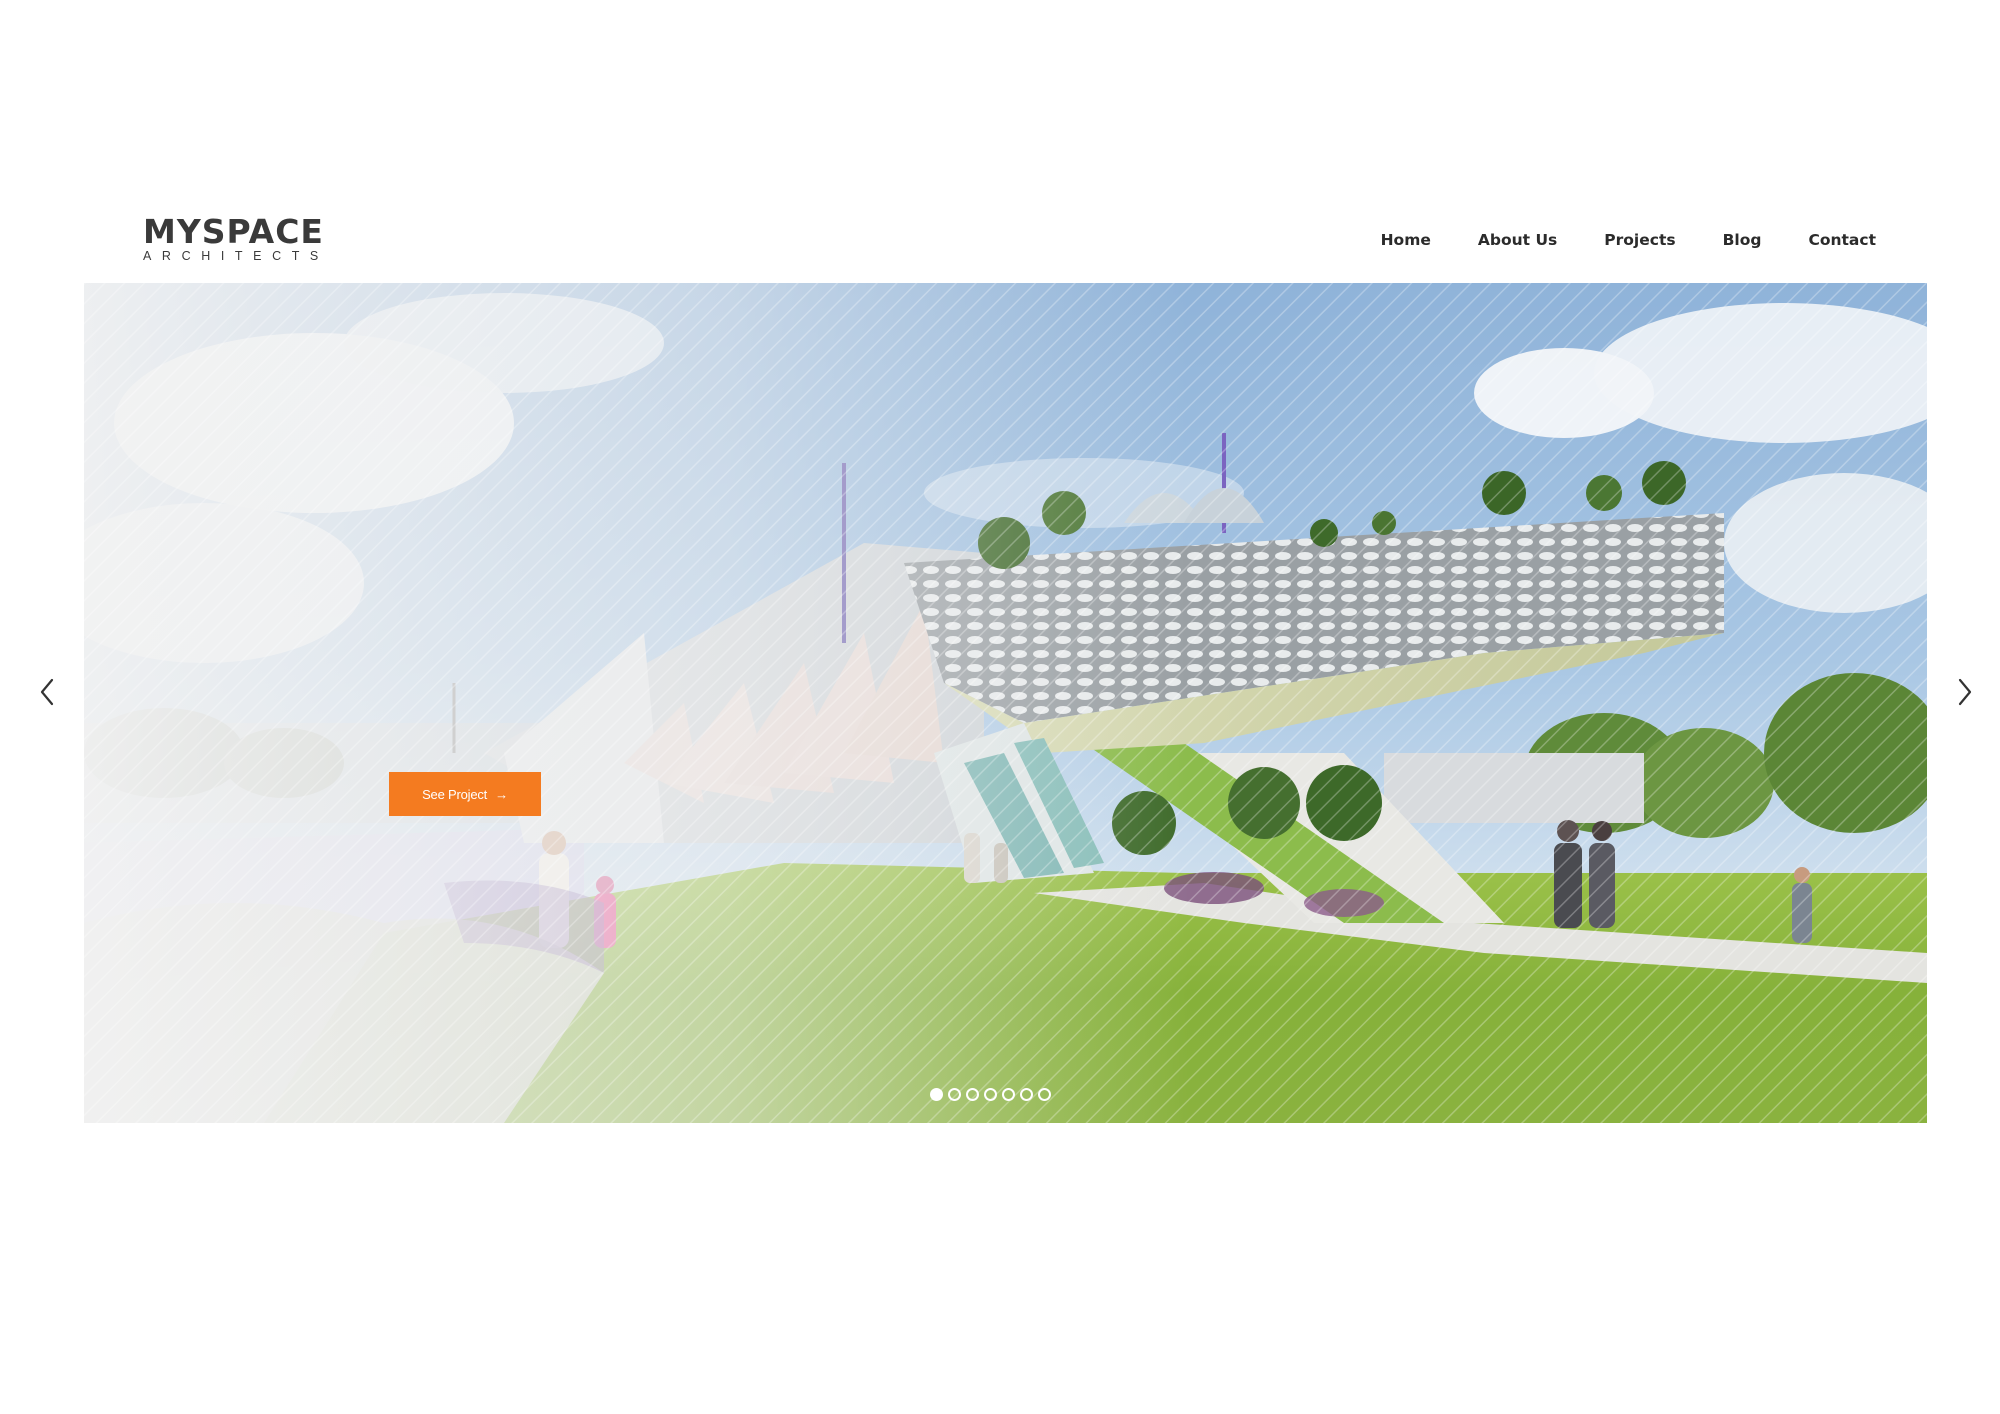  What do you see at coordinates (236, 256) in the screenshot?
I see `brand-tagline: ARCHITECTS` at bounding box center [236, 256].